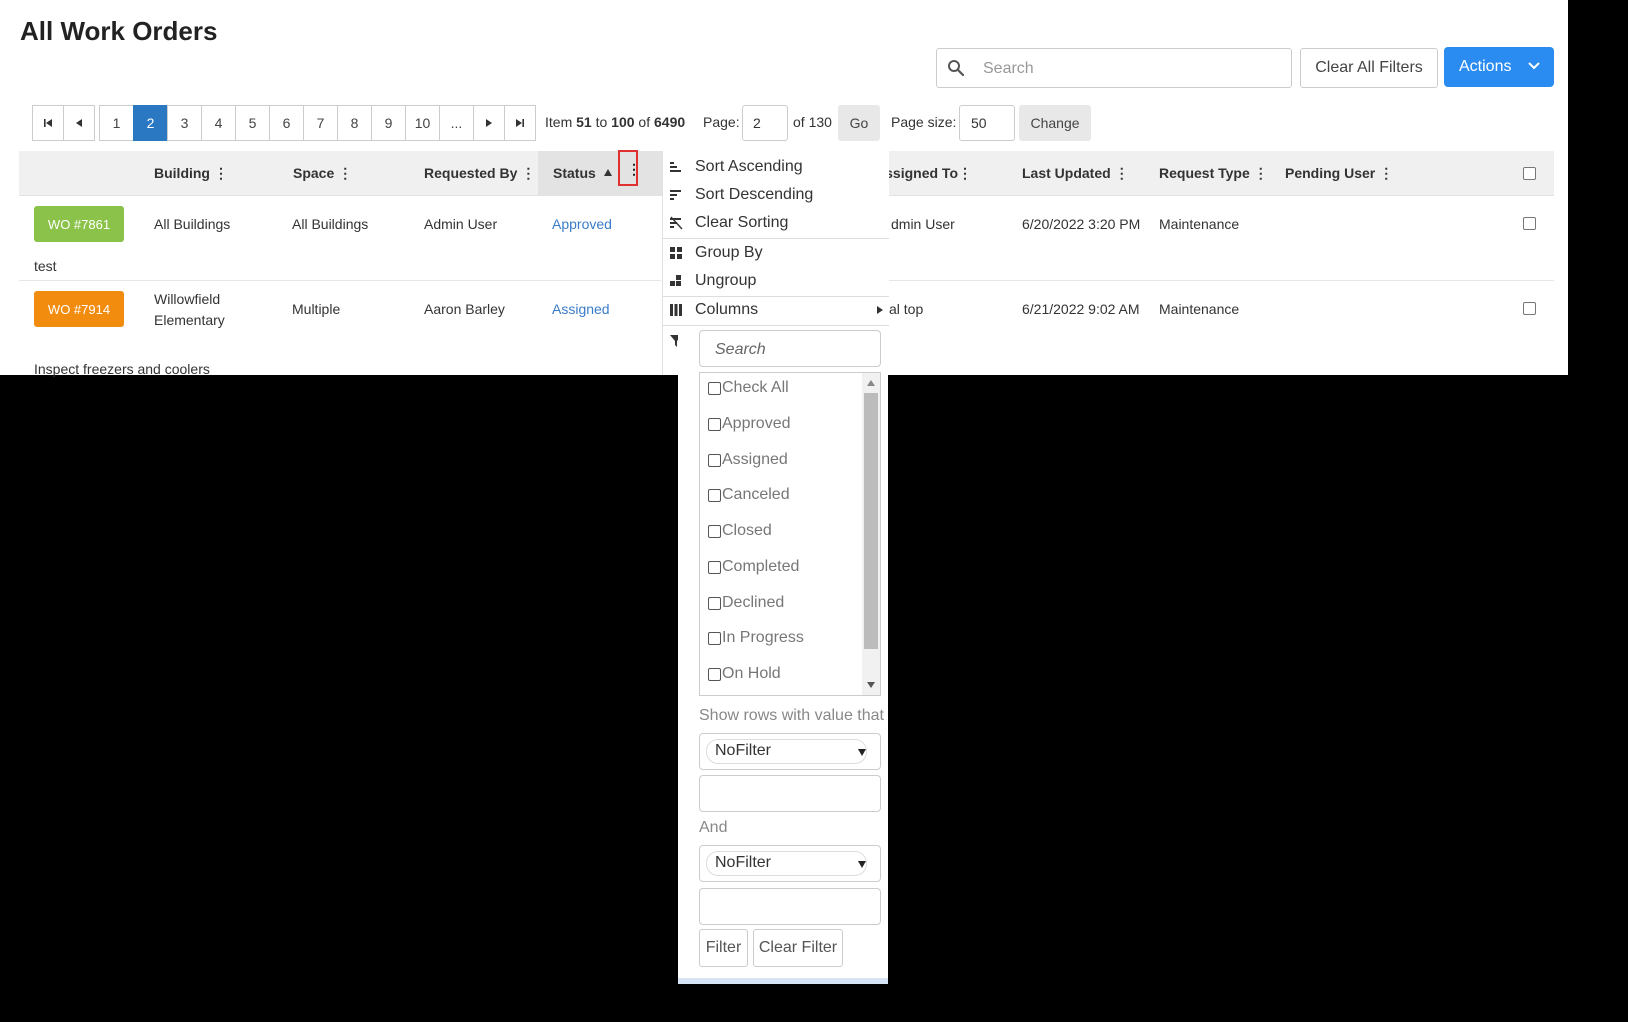 The width and height of the screenshot is (1628, 1022). What do you see at coordinates (1066, 173) in the screenshot?
I see `column-label-last-updated: Last Updated` at bounding box center [1066, 173].